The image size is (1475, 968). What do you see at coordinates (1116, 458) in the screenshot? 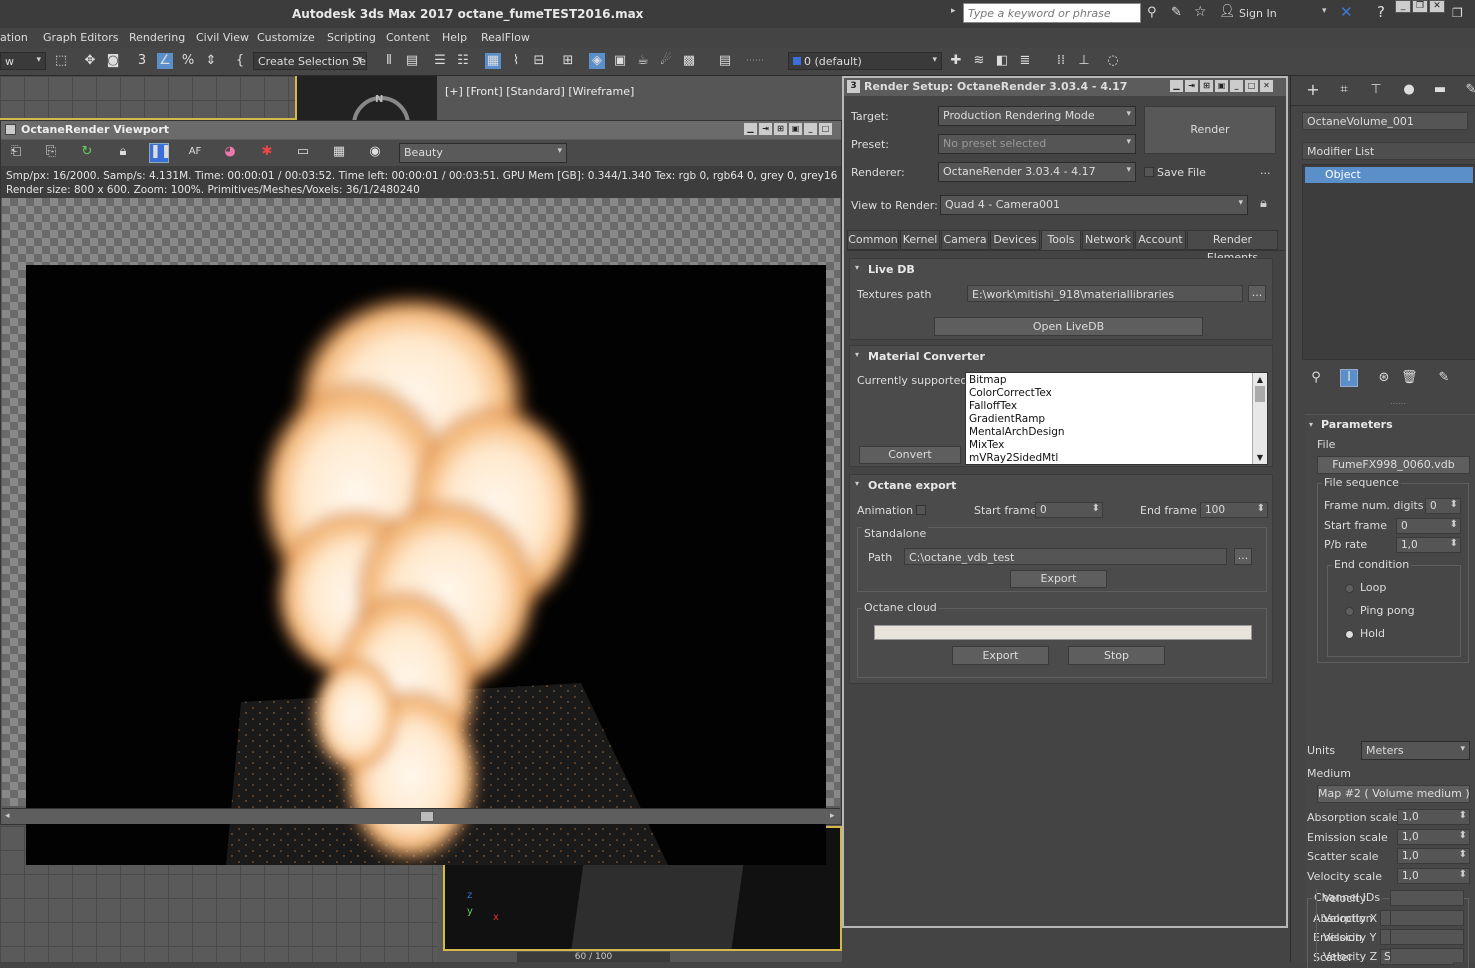
I see `list-item: mVRay2SidedMtl` at bounding box center [1116, 458].